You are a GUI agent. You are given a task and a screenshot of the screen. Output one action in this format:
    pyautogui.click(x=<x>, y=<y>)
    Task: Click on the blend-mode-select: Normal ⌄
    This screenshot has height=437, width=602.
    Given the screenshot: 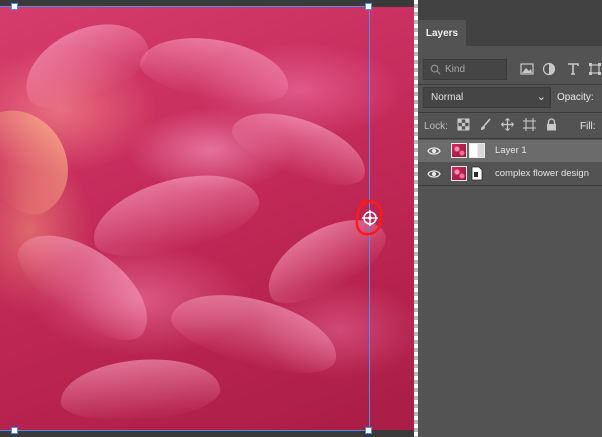 What is the action you would take?
    pyautogui.click(x=487, y=97)
    